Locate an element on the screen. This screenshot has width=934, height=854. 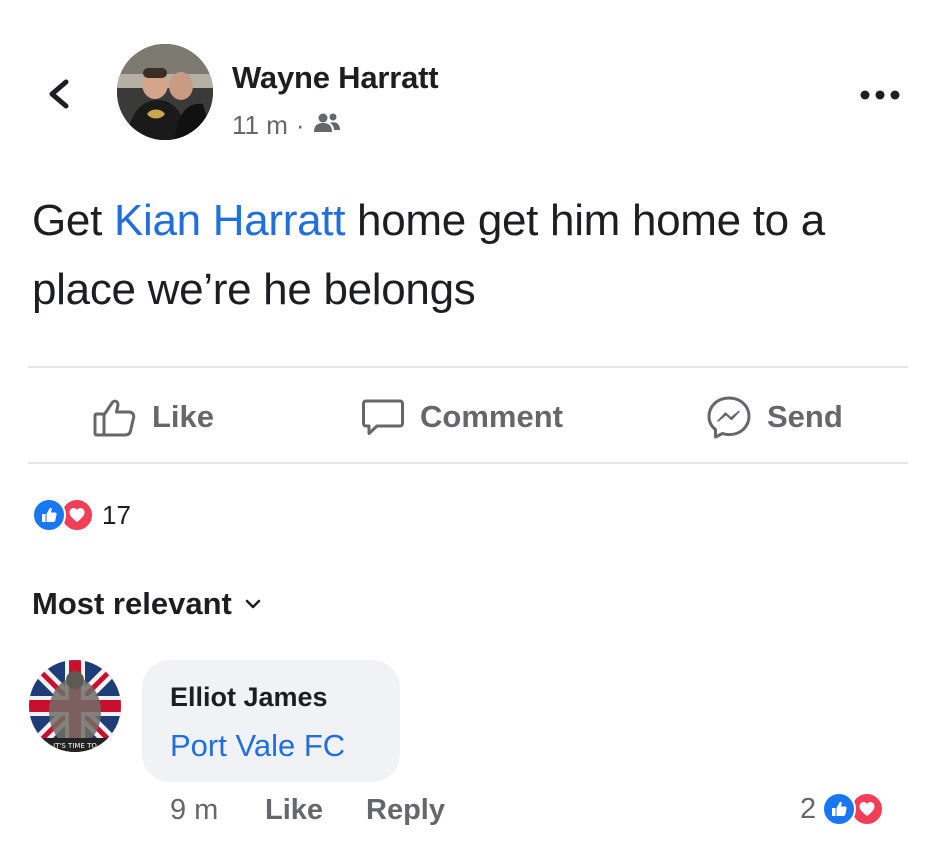
thumbs-up-icon is located at coordinates (114, 418).